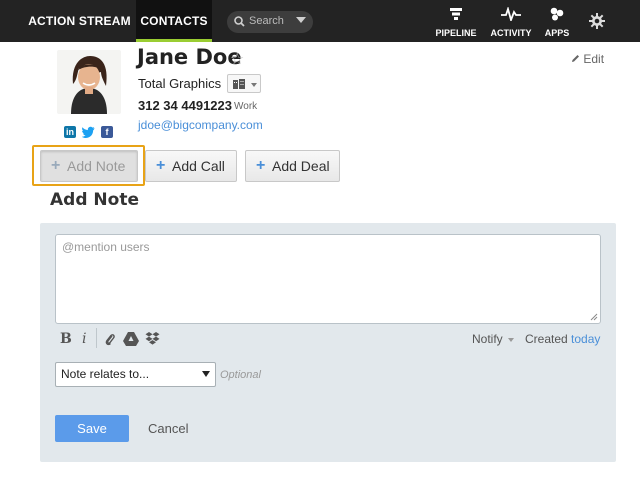  I want to click on avatar, so click(89, 82).